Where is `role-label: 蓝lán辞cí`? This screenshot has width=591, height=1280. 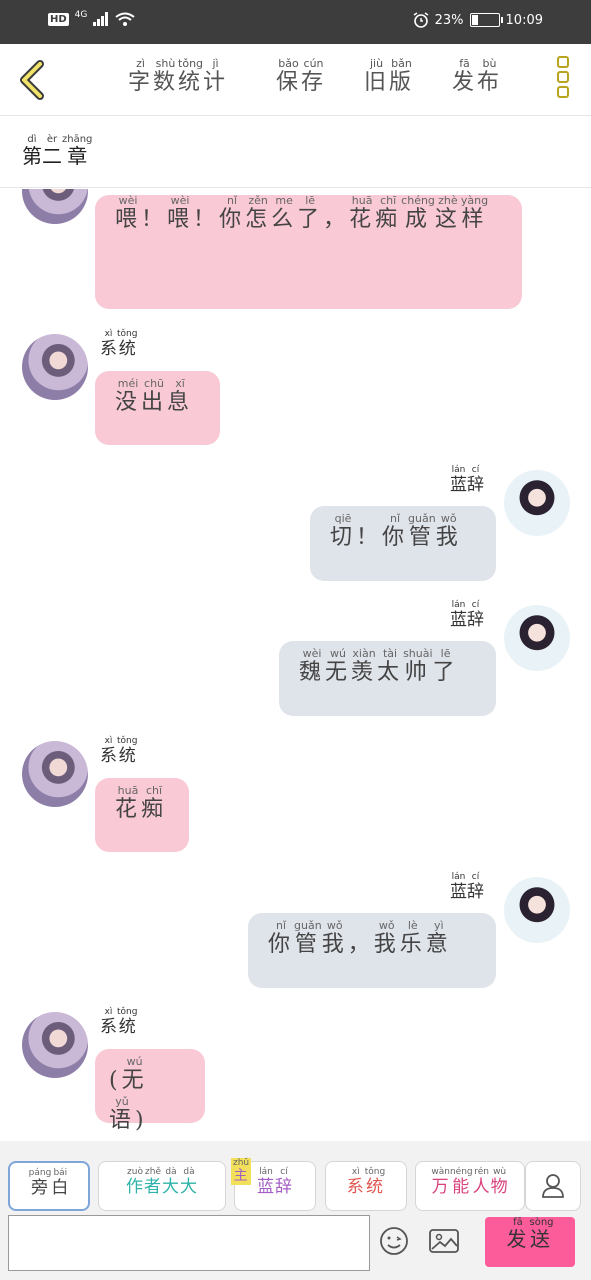 role-label: 蓝lán辞cí is located at coordinates (275, 1182).